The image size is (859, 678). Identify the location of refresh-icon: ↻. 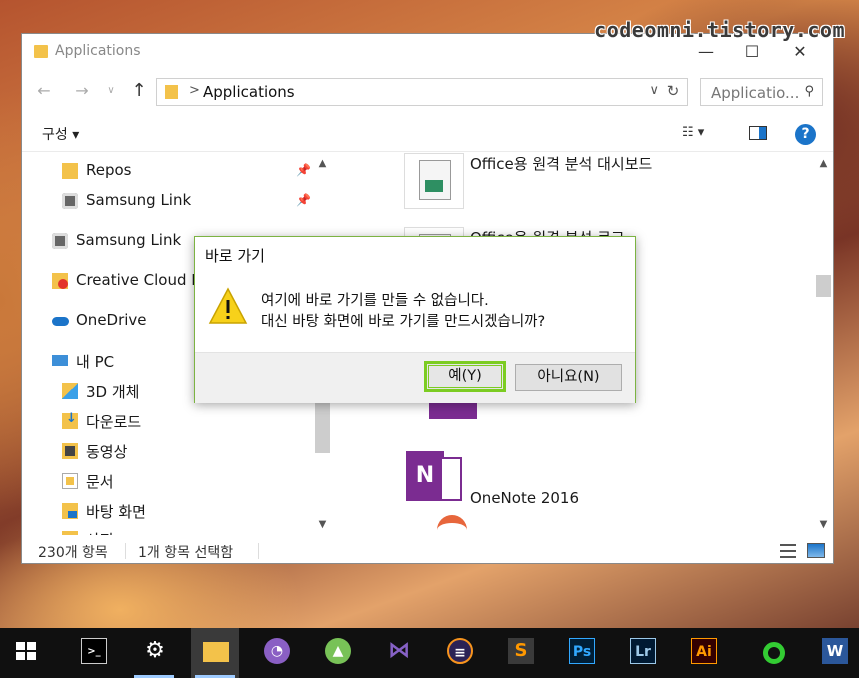
(673, 91).